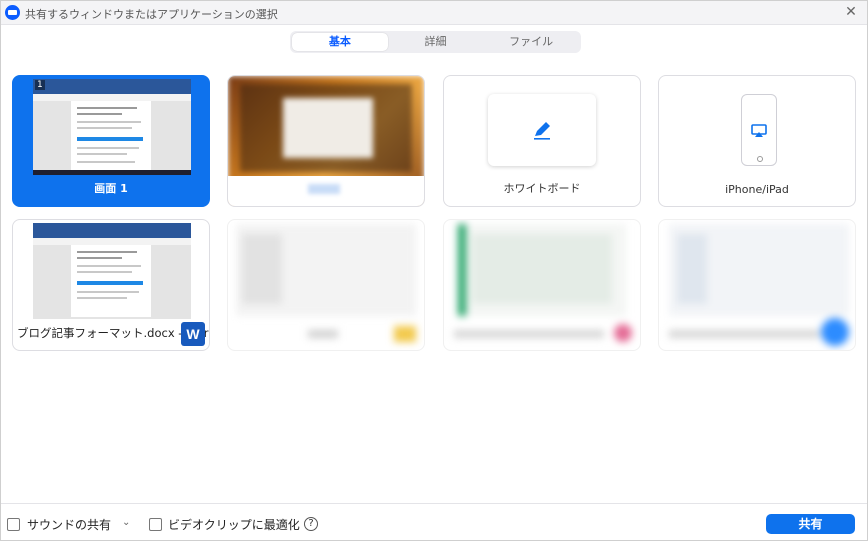 The image size is (868, 541). Describe the element at coordinates (531, 42) in the screenshot. I see `tab-files: ファイル` at that location.